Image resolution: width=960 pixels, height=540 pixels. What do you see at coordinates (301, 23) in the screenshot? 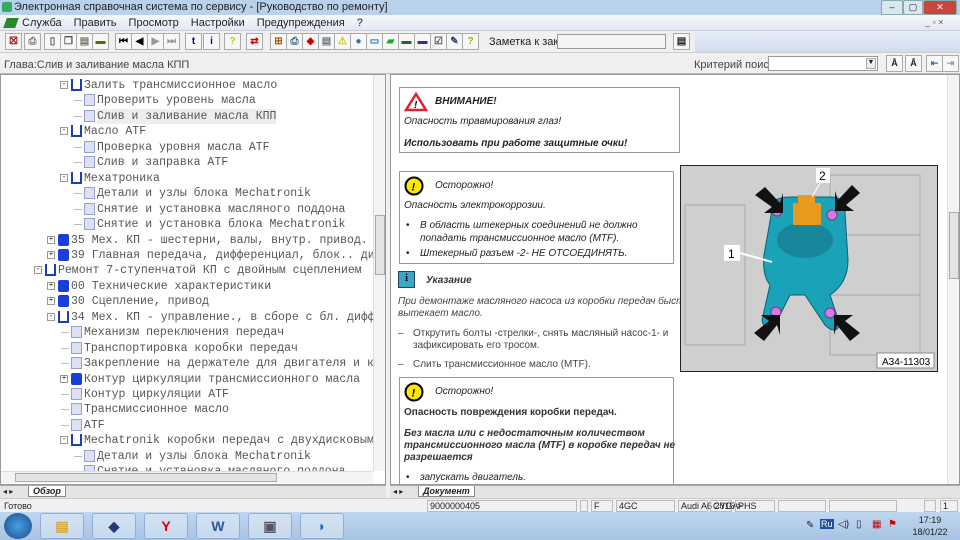
I see `menu-4: Предупреждения` at bounding box center [301, 23].